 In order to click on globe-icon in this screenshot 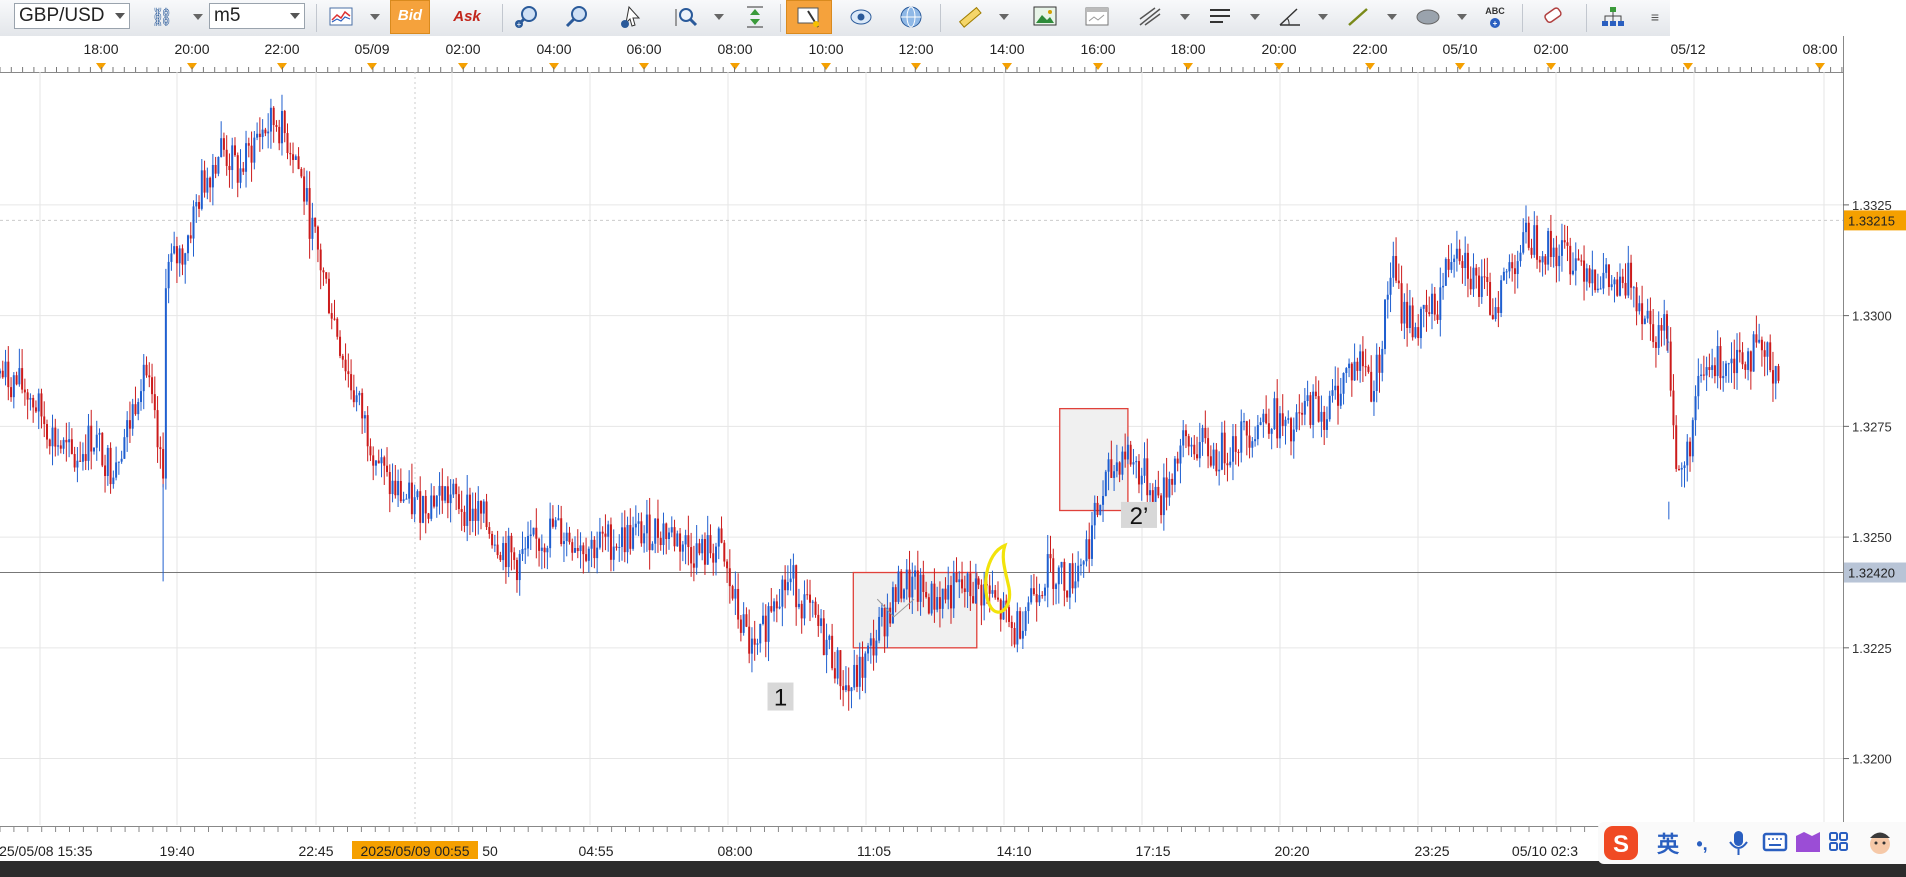, I will do `click(911, 17)`.